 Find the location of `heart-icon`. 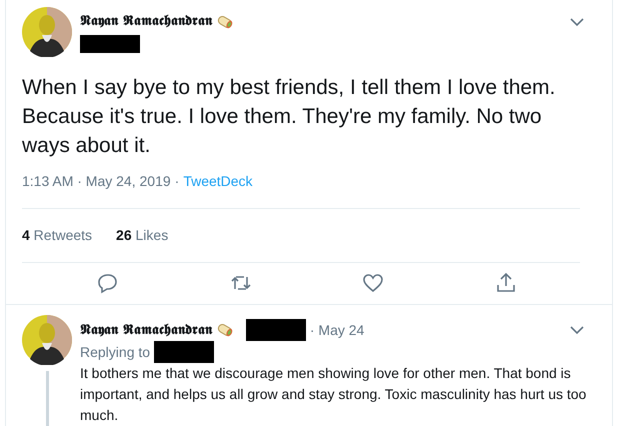

heart-icon is located at coordinates (373, 283).